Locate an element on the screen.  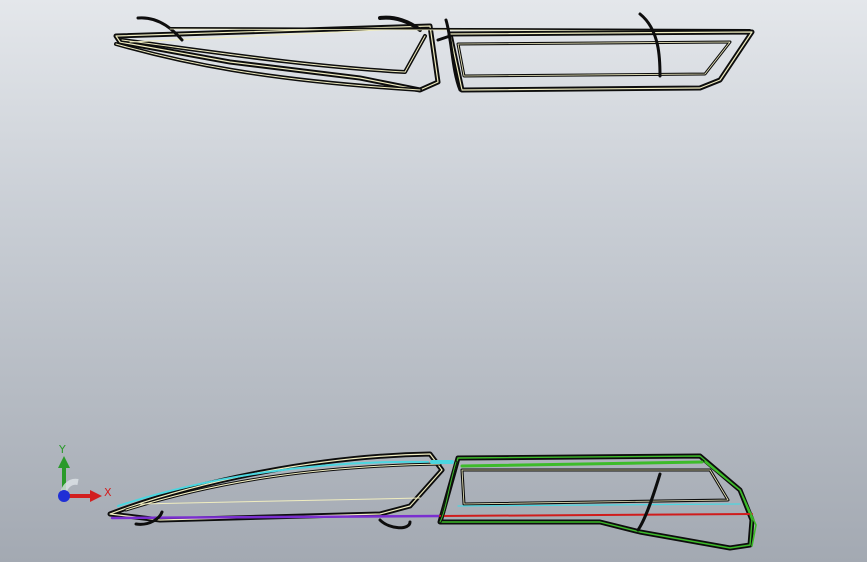
rear-window-frame-bottom is located at coordinates (280, 490).